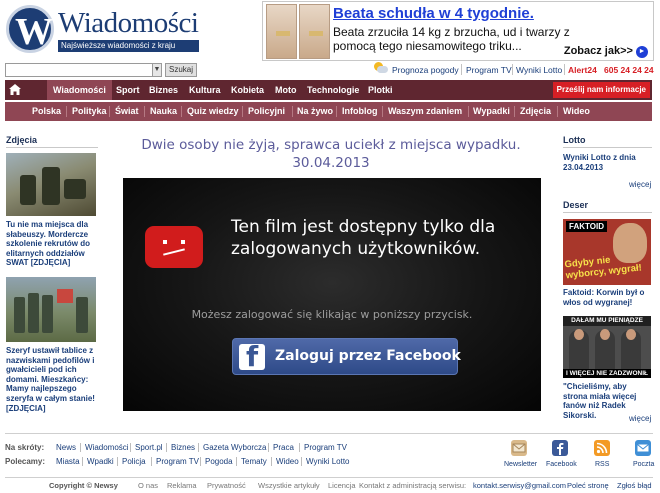 This screenshot has width=660, height=493. I want to click on facebook-icon: f, so click(252, 356).